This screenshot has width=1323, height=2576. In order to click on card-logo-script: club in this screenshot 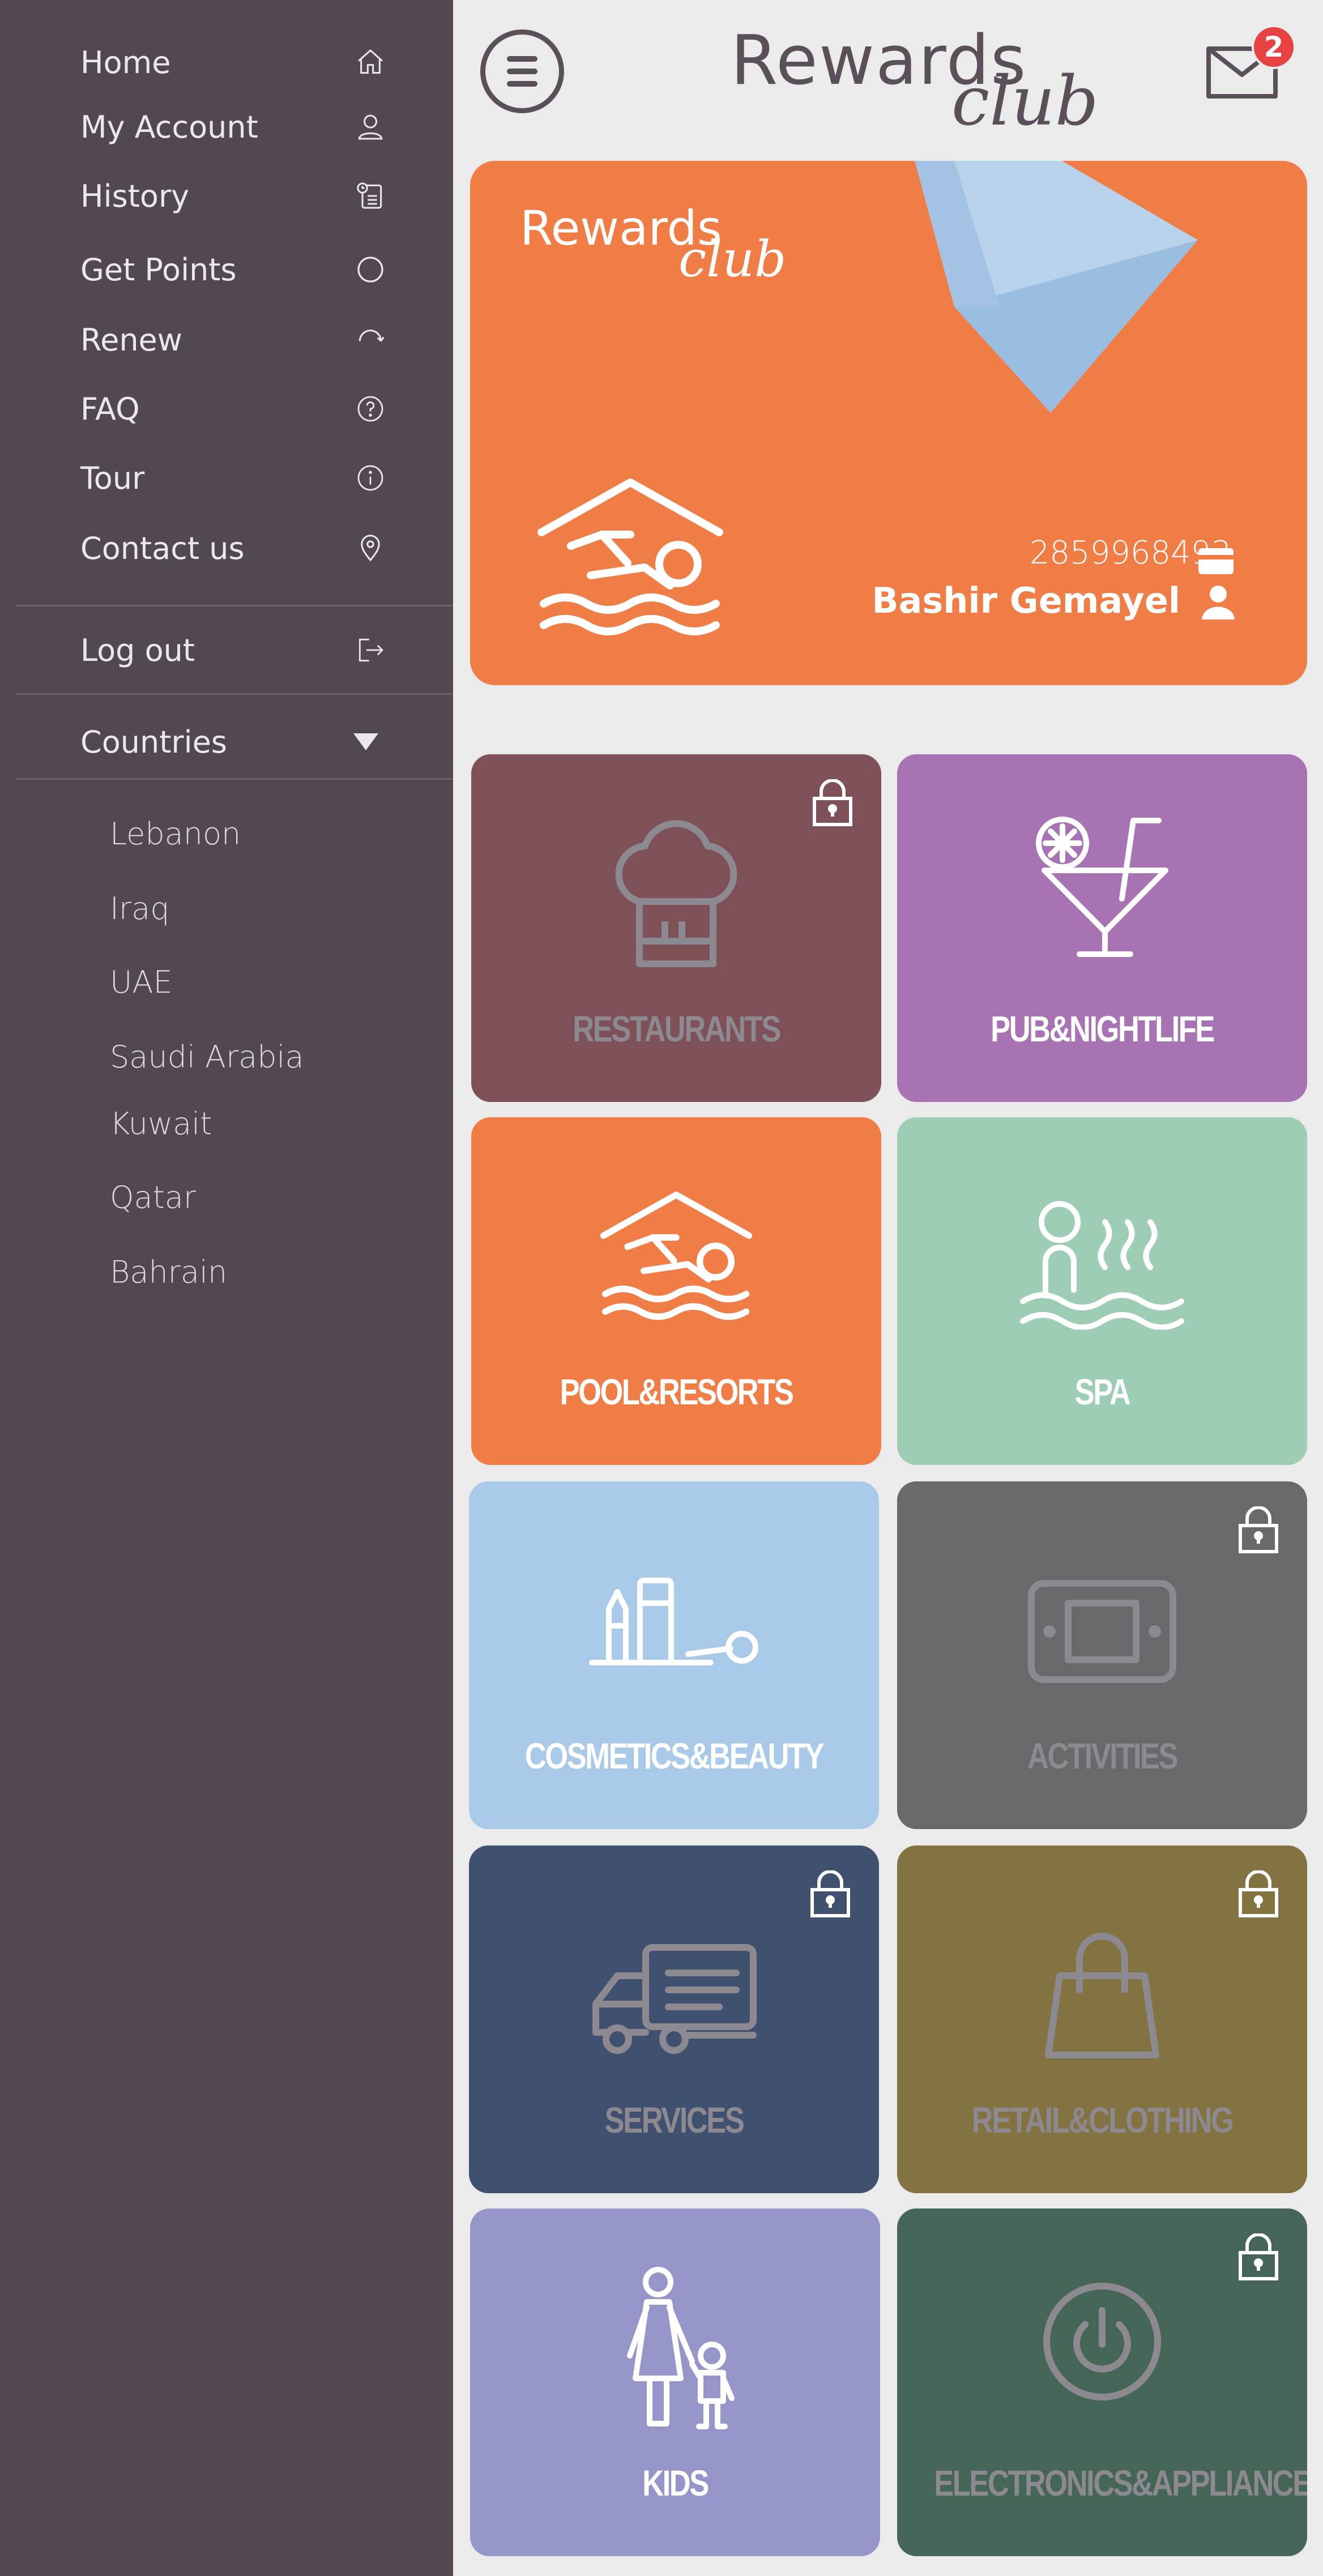, I will do `click(732, 259)`.